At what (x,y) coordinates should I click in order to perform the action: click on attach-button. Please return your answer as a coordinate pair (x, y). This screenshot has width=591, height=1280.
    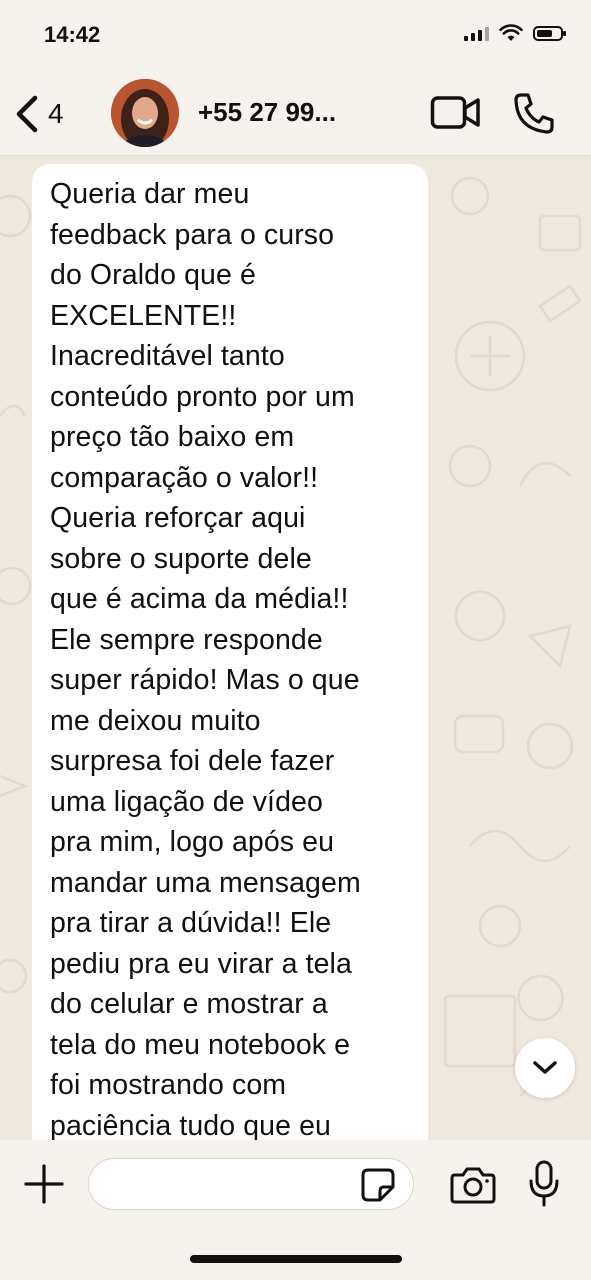
    Looking at the image, I should click on (44, 1184).